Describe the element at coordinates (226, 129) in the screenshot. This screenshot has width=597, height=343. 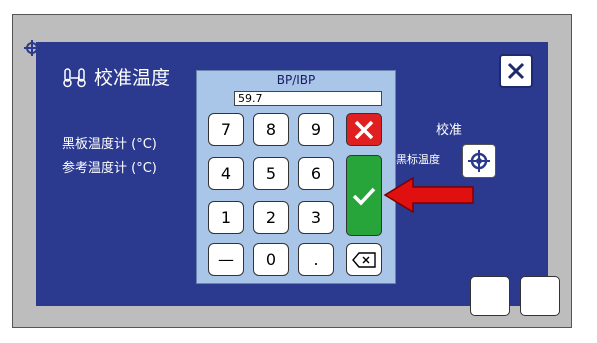
I see `key-7: 7` at that location.